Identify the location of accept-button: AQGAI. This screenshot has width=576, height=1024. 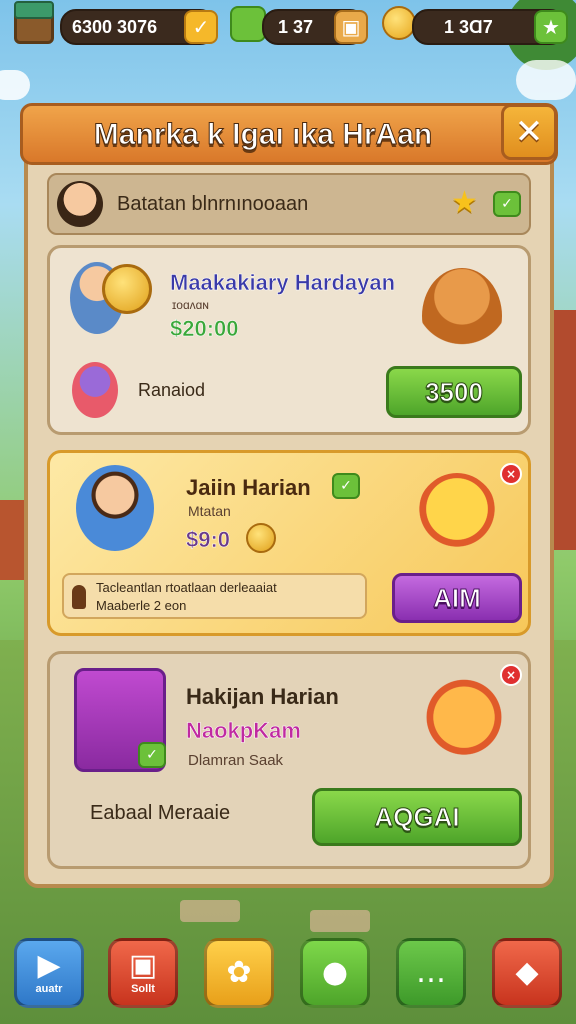
(417, 817).